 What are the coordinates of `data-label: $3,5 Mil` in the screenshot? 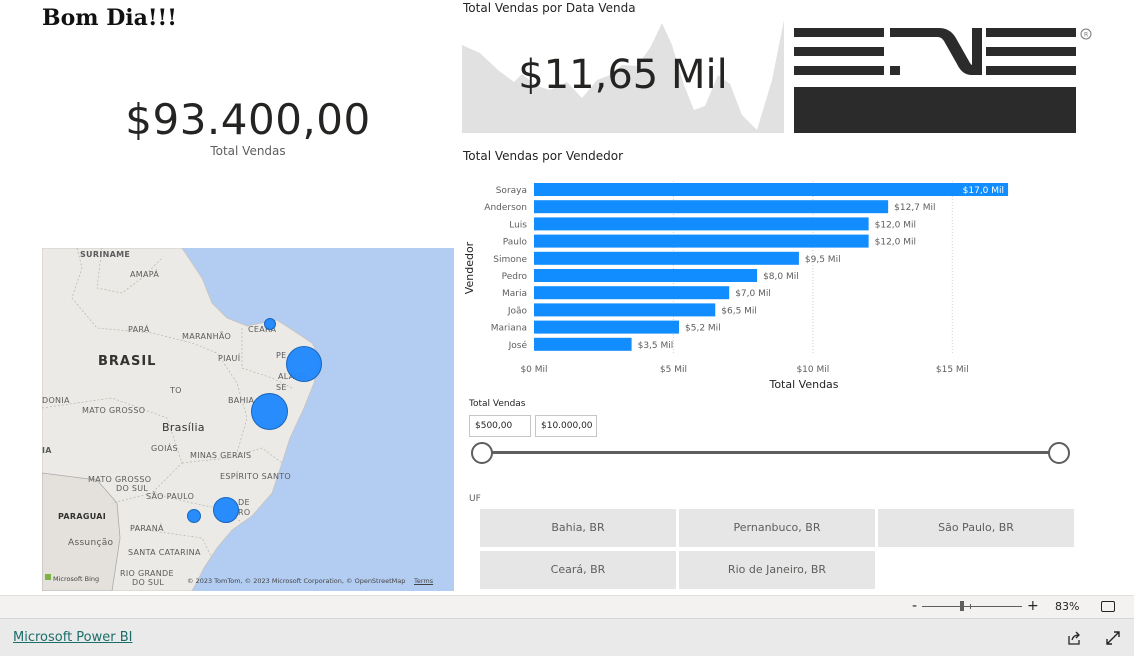 It's located at (656, 346).